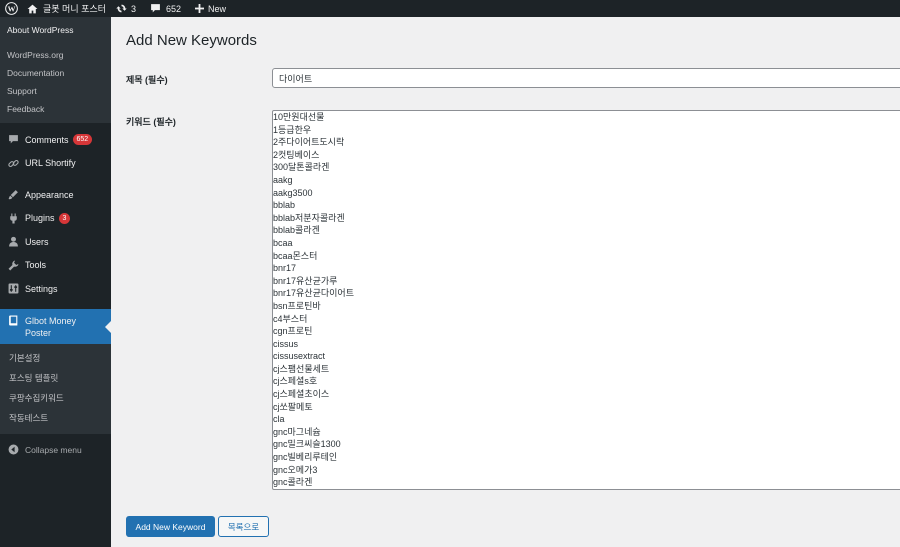  Describe the element at coordinates (284, 205) in the screenshot. I see `keyword-line: bblab` at that location.